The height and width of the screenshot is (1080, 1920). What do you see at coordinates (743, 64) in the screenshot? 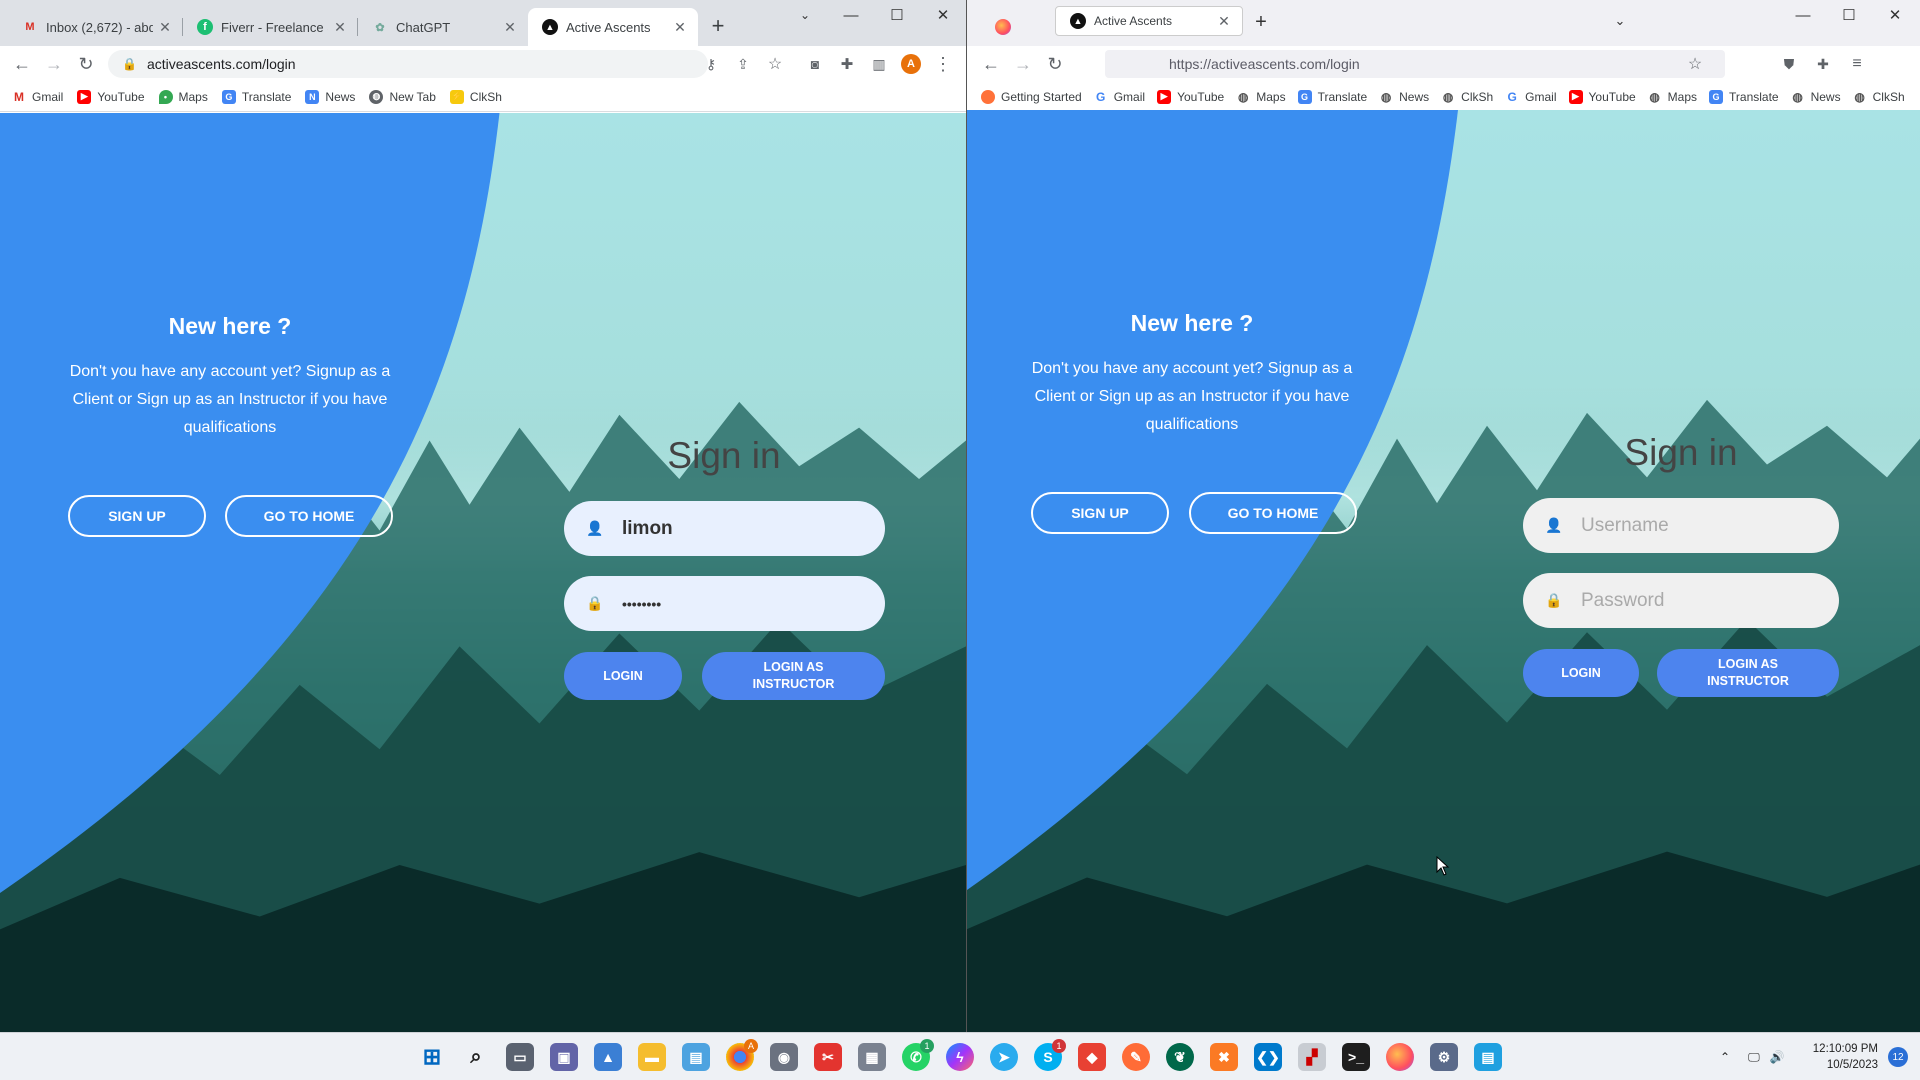
I see `share-icon: ⇪` at bounding box center [743, 64].